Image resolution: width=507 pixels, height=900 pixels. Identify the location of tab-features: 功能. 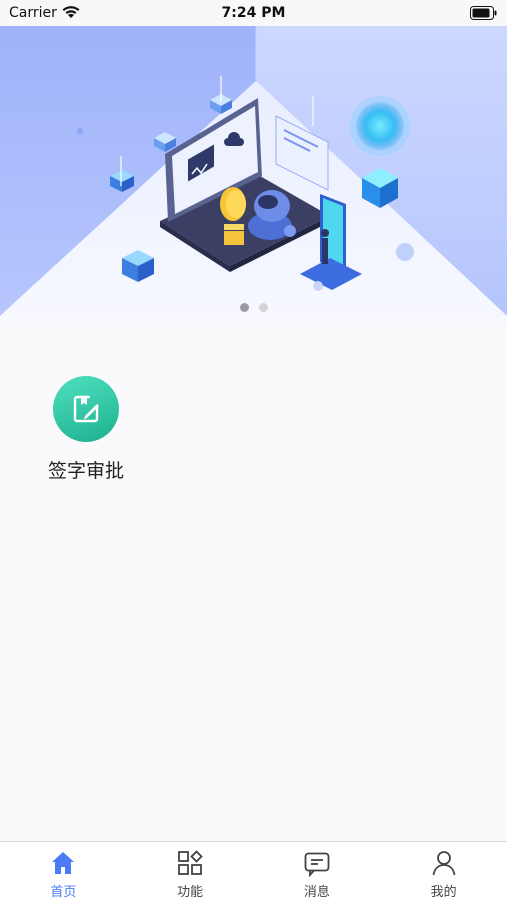
(190, 871).